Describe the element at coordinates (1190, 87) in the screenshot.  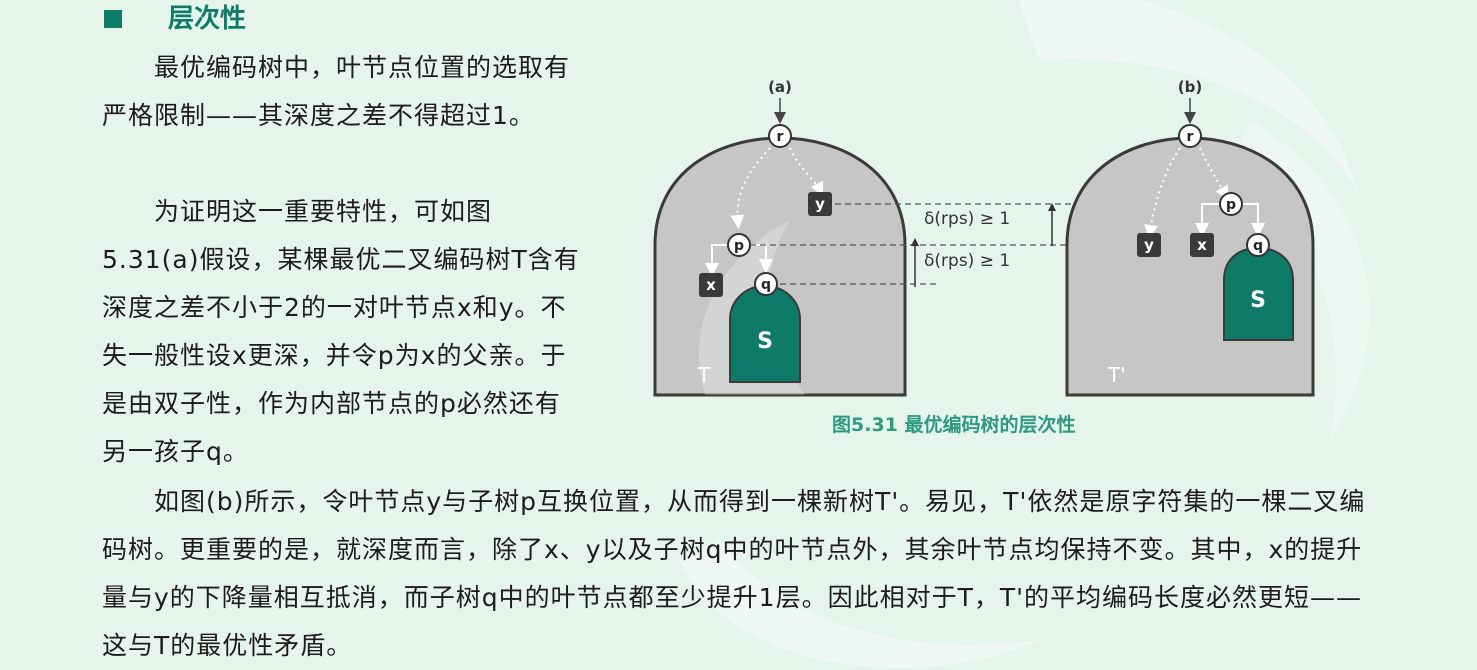
I see `label-b: (b)` at that location.